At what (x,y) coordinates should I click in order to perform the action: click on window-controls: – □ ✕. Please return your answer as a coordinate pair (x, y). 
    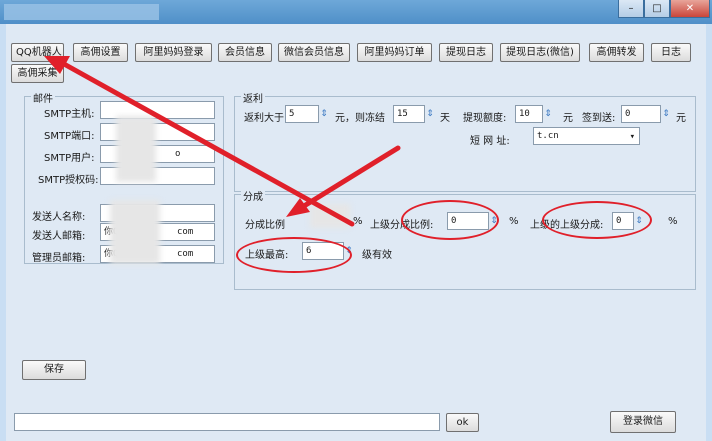
    Looking at the image, I should click on (664, 9).